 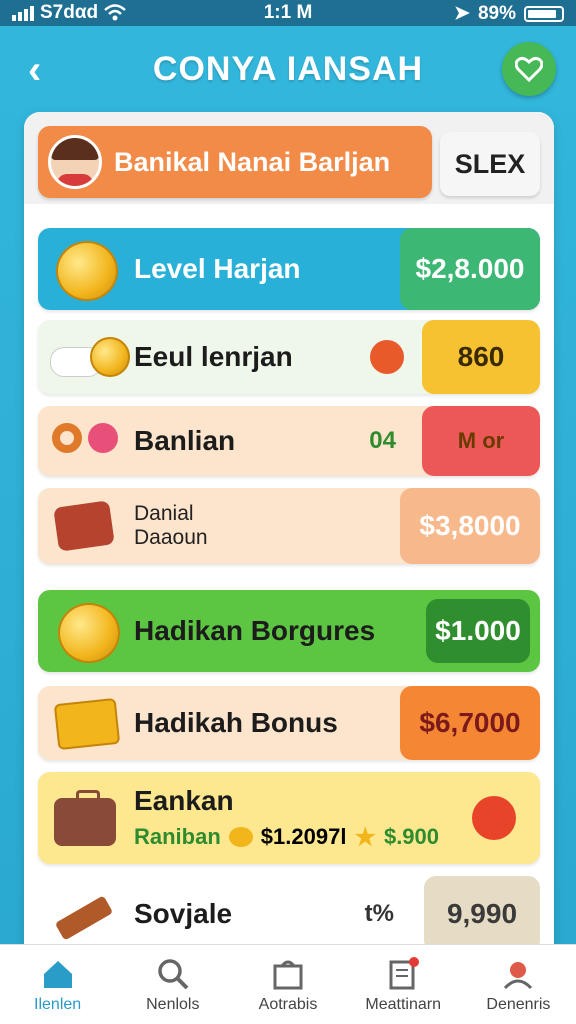 I want to click on nav-item-home: Ilenlen, so click(x=57, y=984).